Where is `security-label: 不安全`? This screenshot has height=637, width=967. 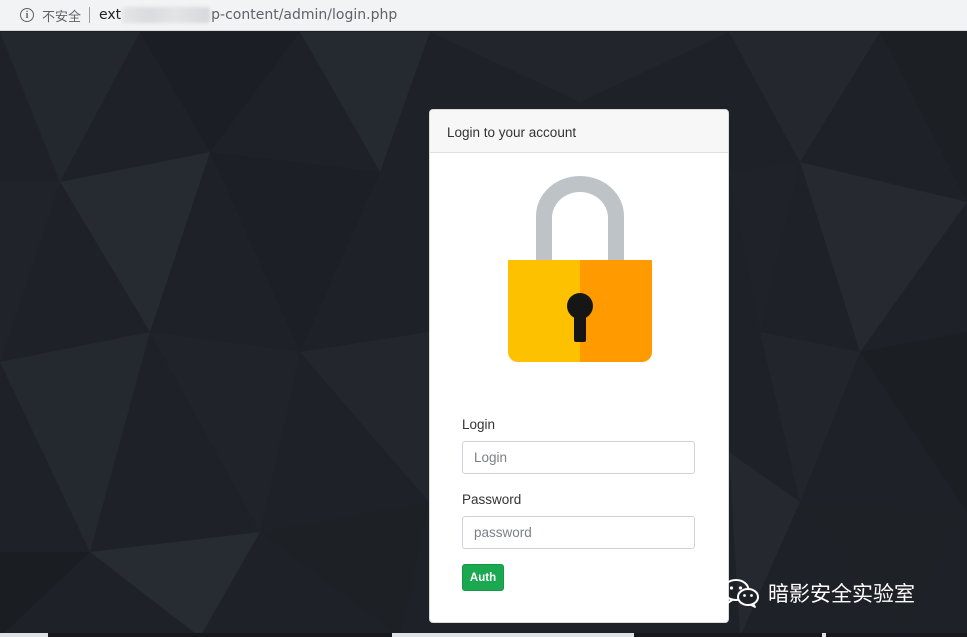 security-label: 不安全 is located at coordinates (61, 15).